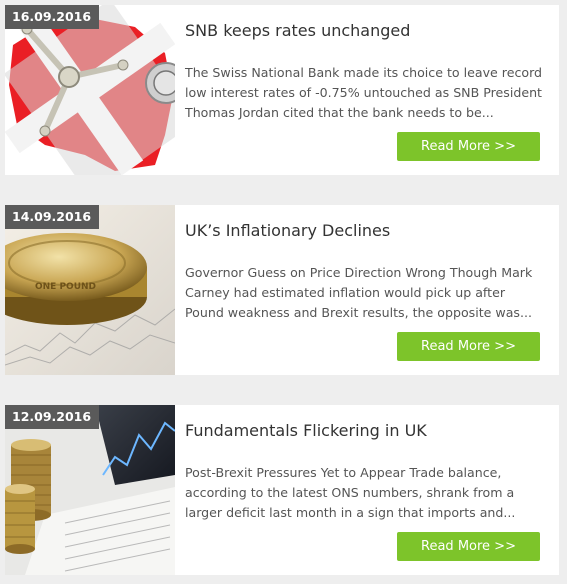  What do you see at coordinates (90, 490) in the screenshot?
I see `coin-stack-chart-image: 12.09.2016` at bounding box center [90, 490].